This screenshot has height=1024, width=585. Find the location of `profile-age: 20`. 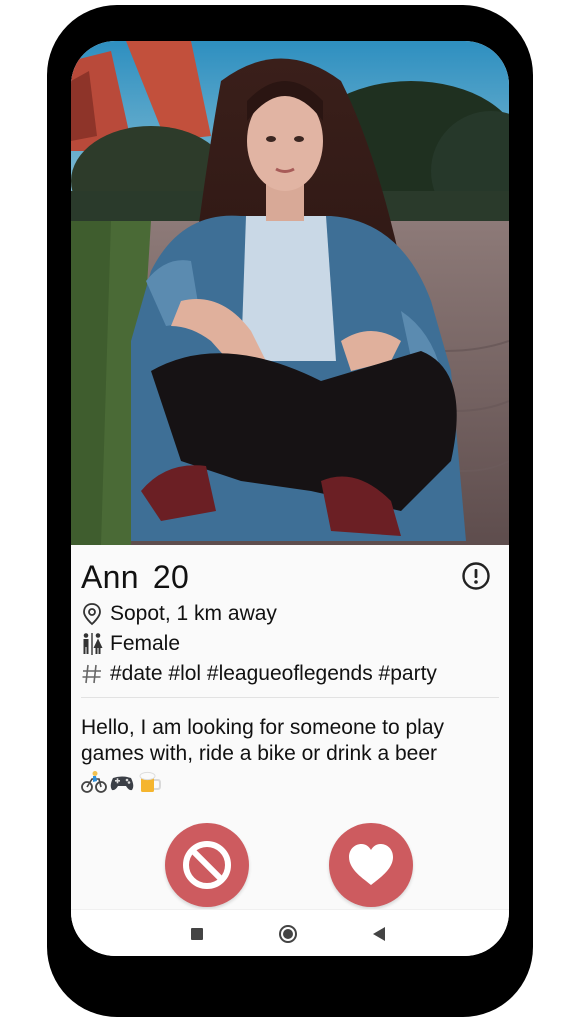

profile-age: 20 is located at coordinates (171, 577).